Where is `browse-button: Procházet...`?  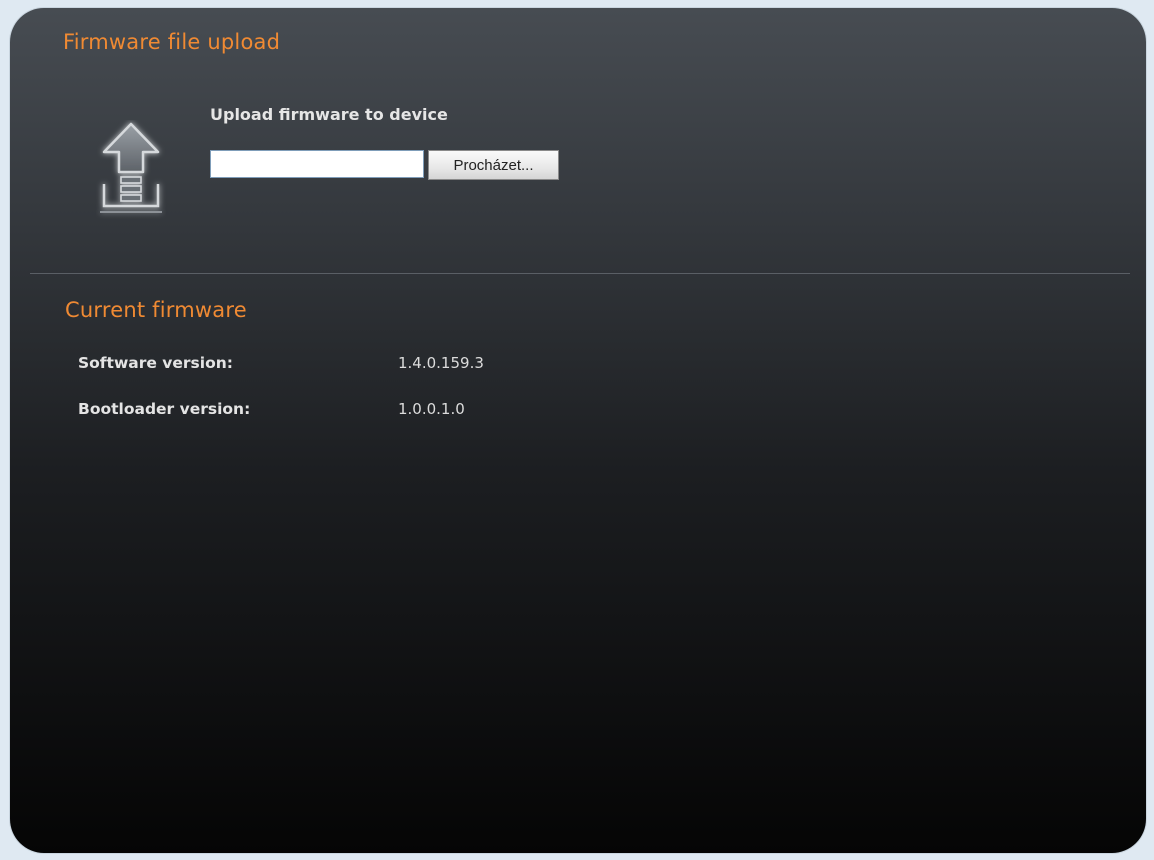 browse-button: Procházet... is located at coordinates (493, 165).